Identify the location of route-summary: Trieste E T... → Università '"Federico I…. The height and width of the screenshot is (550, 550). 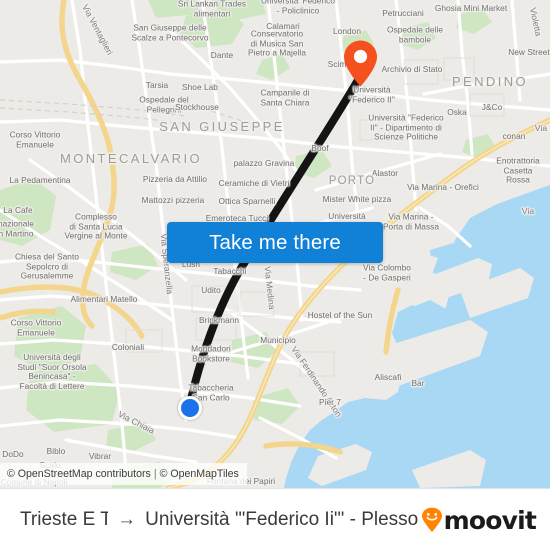
(220, 520).